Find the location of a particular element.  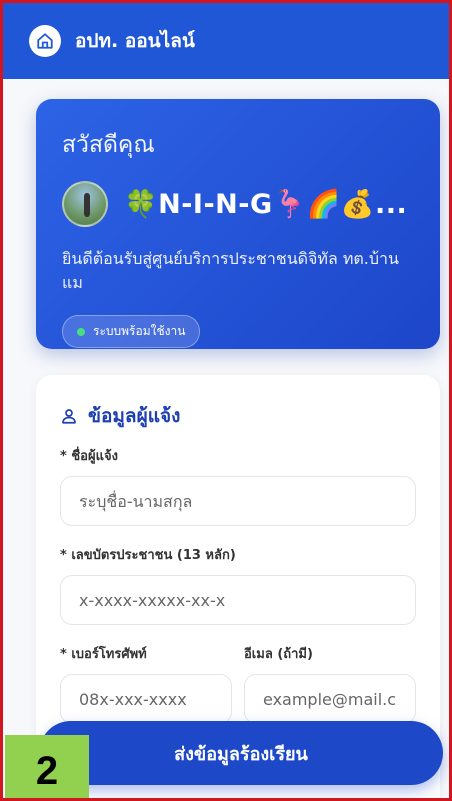

email-label: อีเมล (ถ้ามี) is located at coordinates (278, 654).